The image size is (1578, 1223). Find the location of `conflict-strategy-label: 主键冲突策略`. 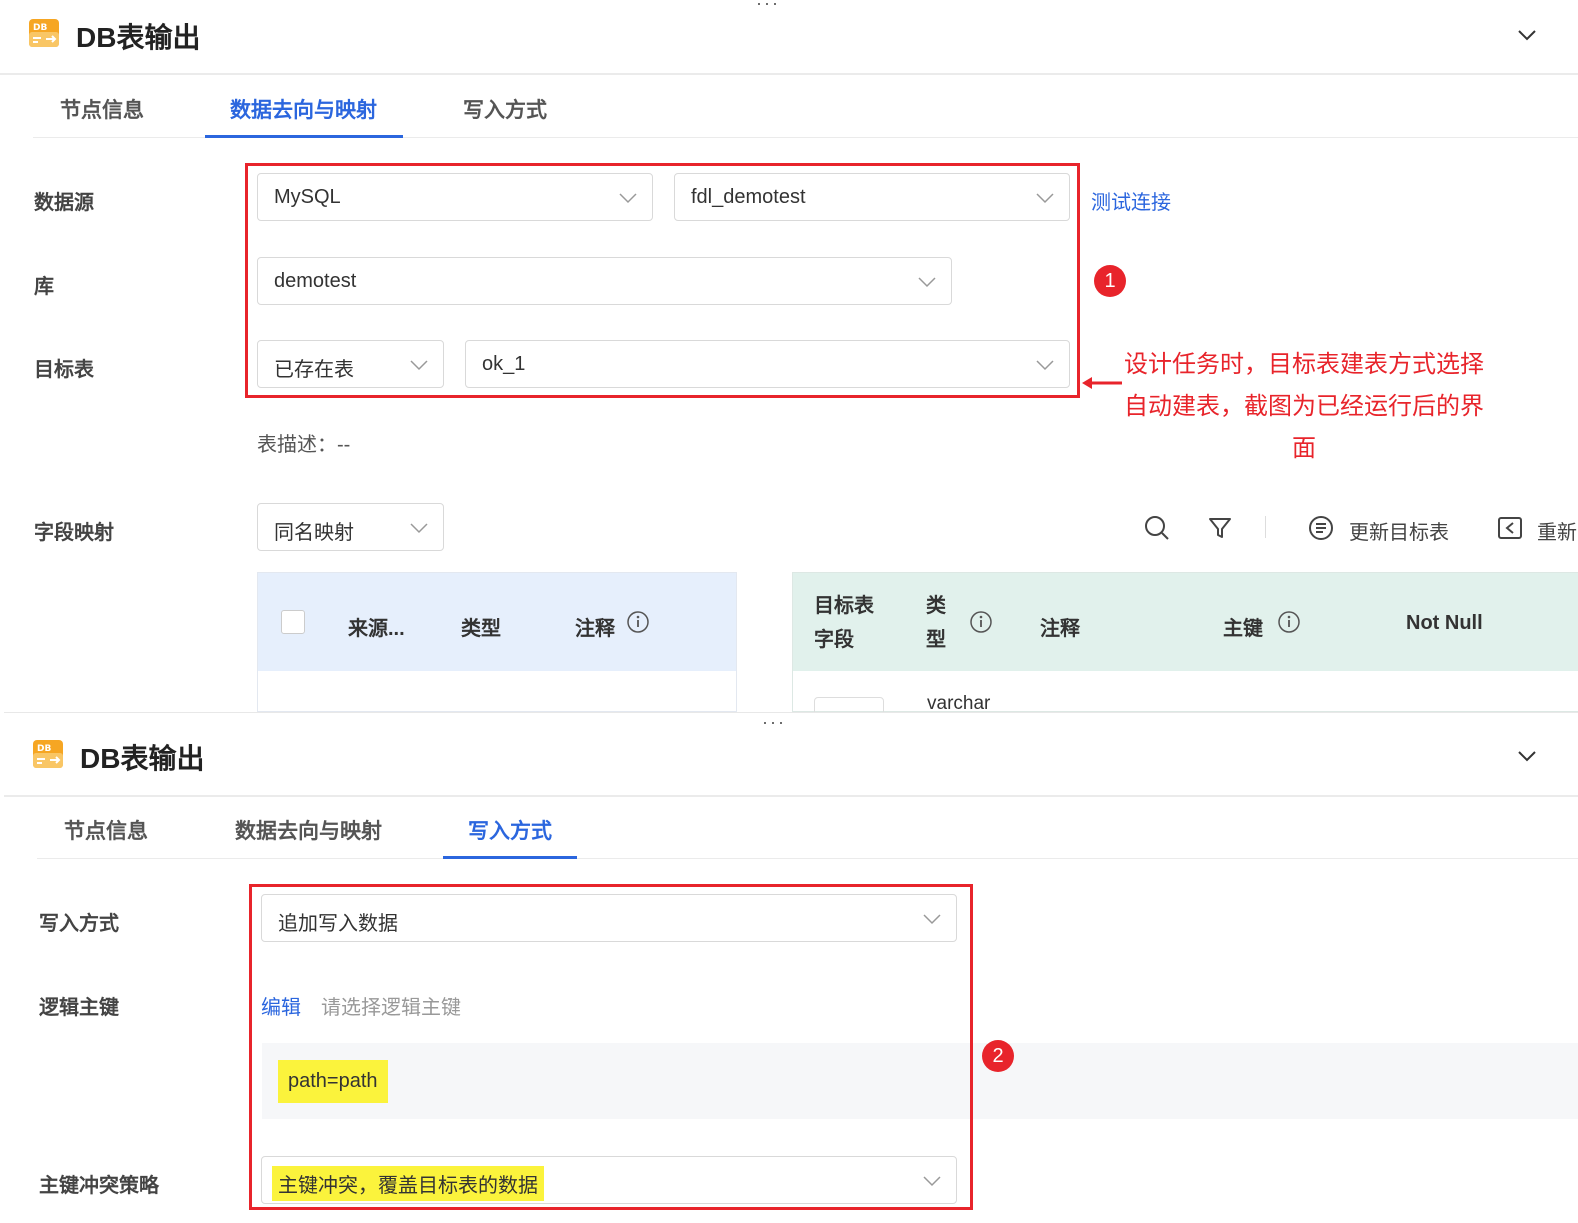

conflict-strategy-label: 主键冲突策略 is located at coordinates (99, 1186).